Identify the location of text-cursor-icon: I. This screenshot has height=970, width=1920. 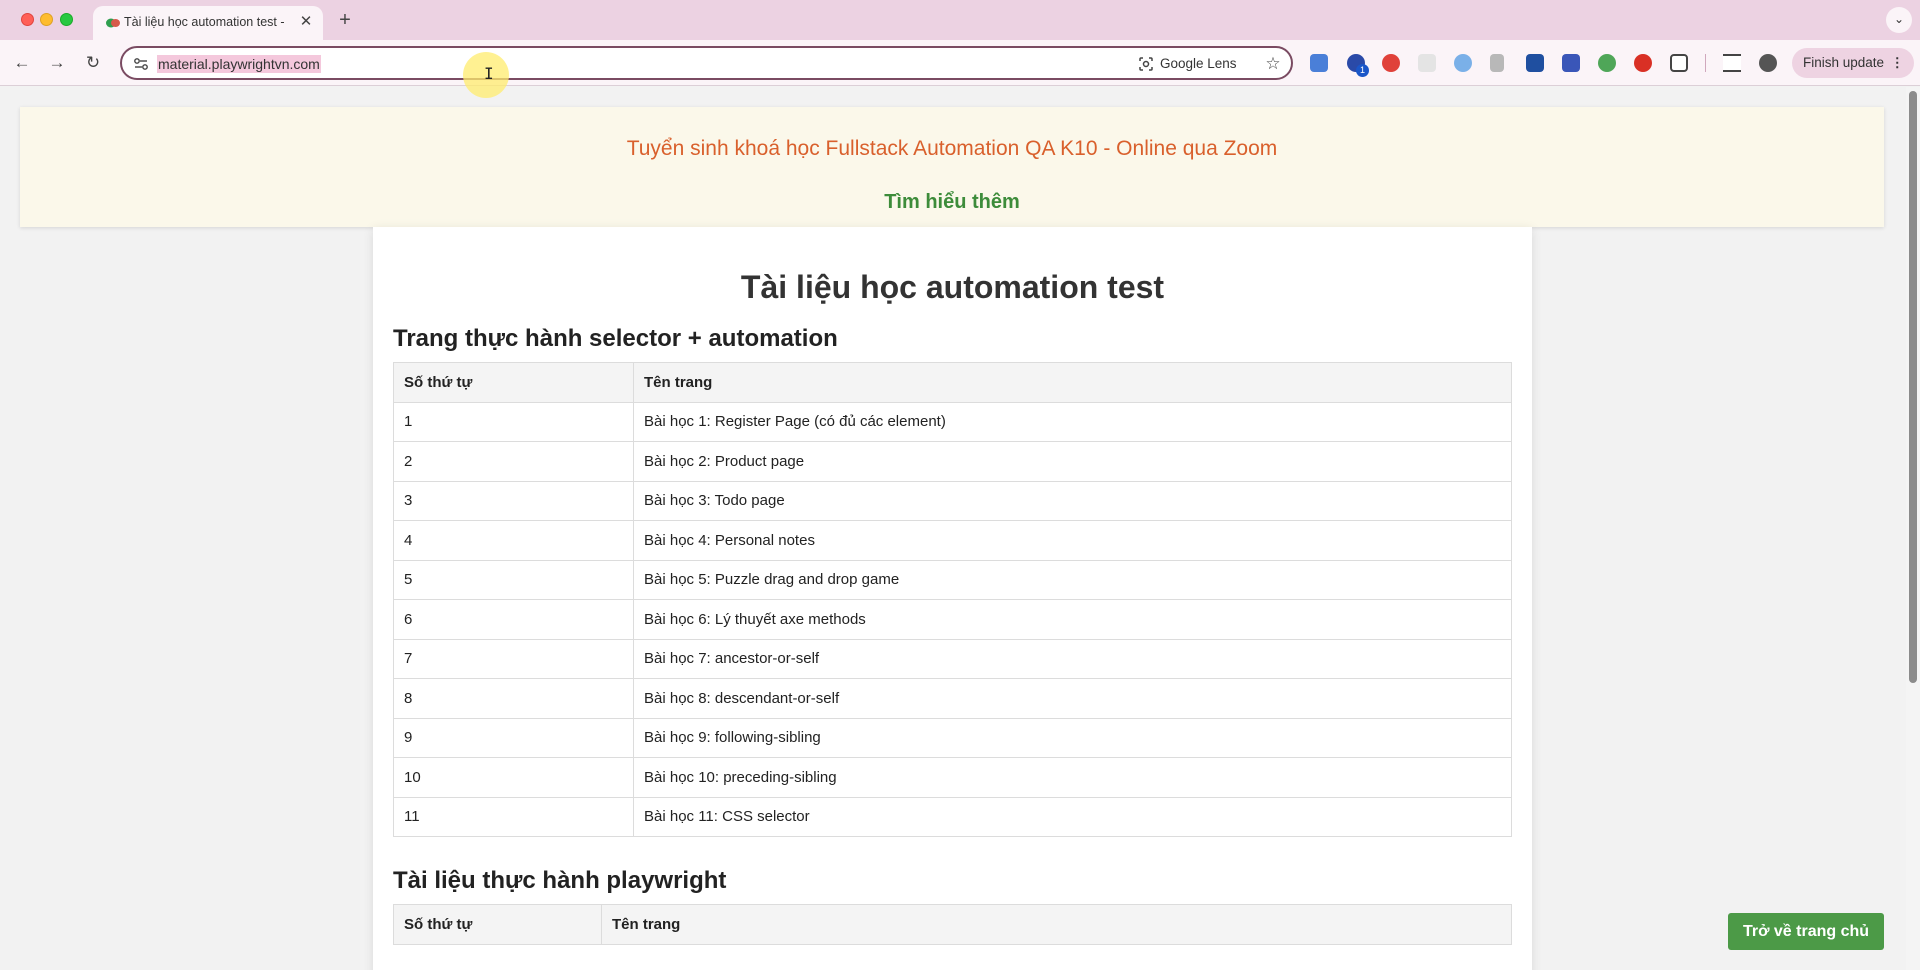
(489, 73).